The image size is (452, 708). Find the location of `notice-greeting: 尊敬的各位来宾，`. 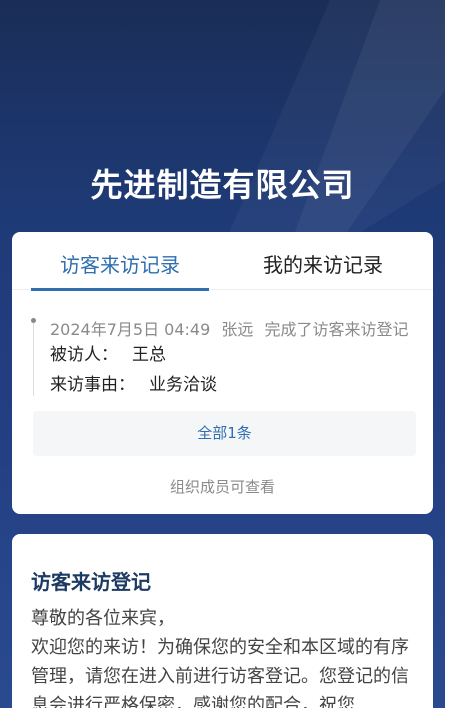

notice-greeting: 尊敬的各位来宾， is located at coordinates (103, 618).